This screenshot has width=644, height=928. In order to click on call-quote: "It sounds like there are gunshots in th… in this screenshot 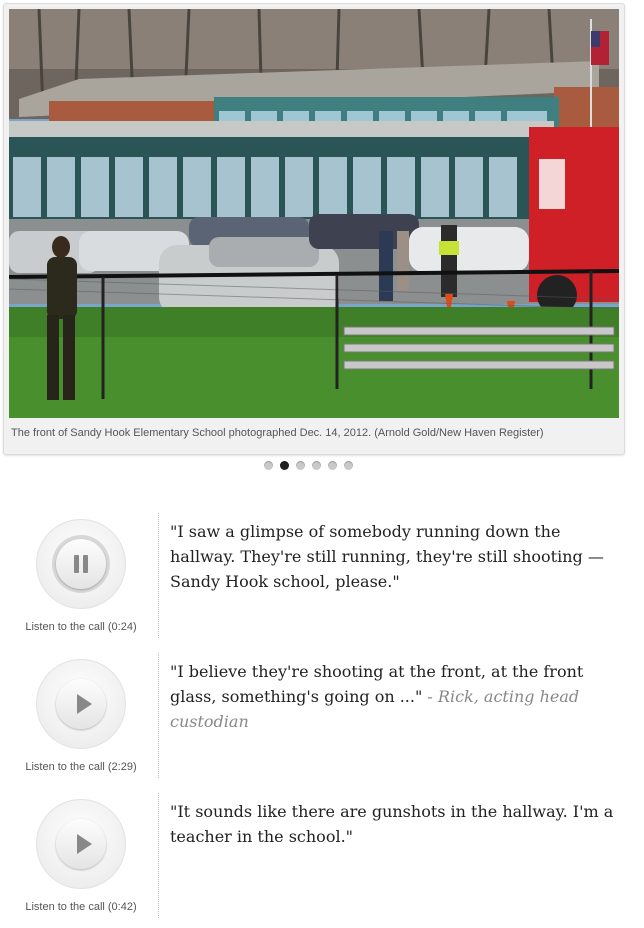, I will do `click(395, 824)`.